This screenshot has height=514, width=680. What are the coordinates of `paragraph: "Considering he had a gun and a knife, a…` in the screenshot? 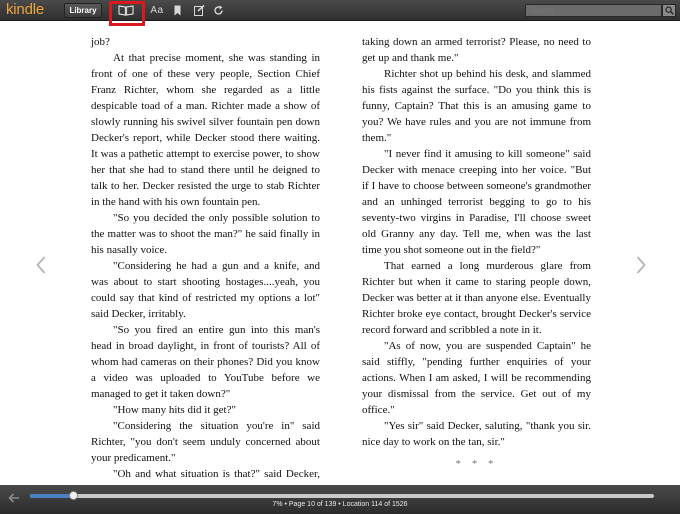 It's located at (205, 290).